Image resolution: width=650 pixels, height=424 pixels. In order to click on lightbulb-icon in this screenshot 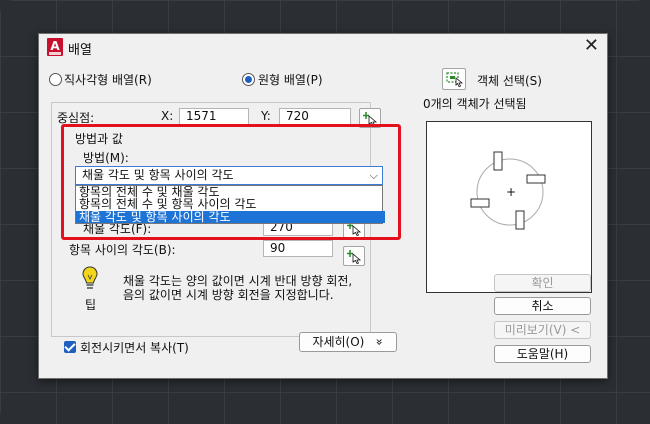, I will do `click(90, 277)`.